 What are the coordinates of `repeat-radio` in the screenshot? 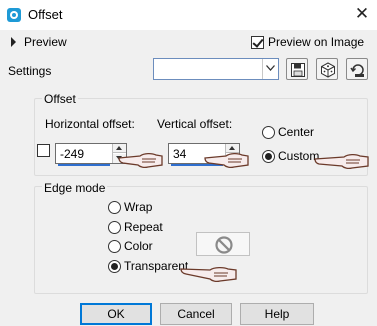 It's located at (114, 227).